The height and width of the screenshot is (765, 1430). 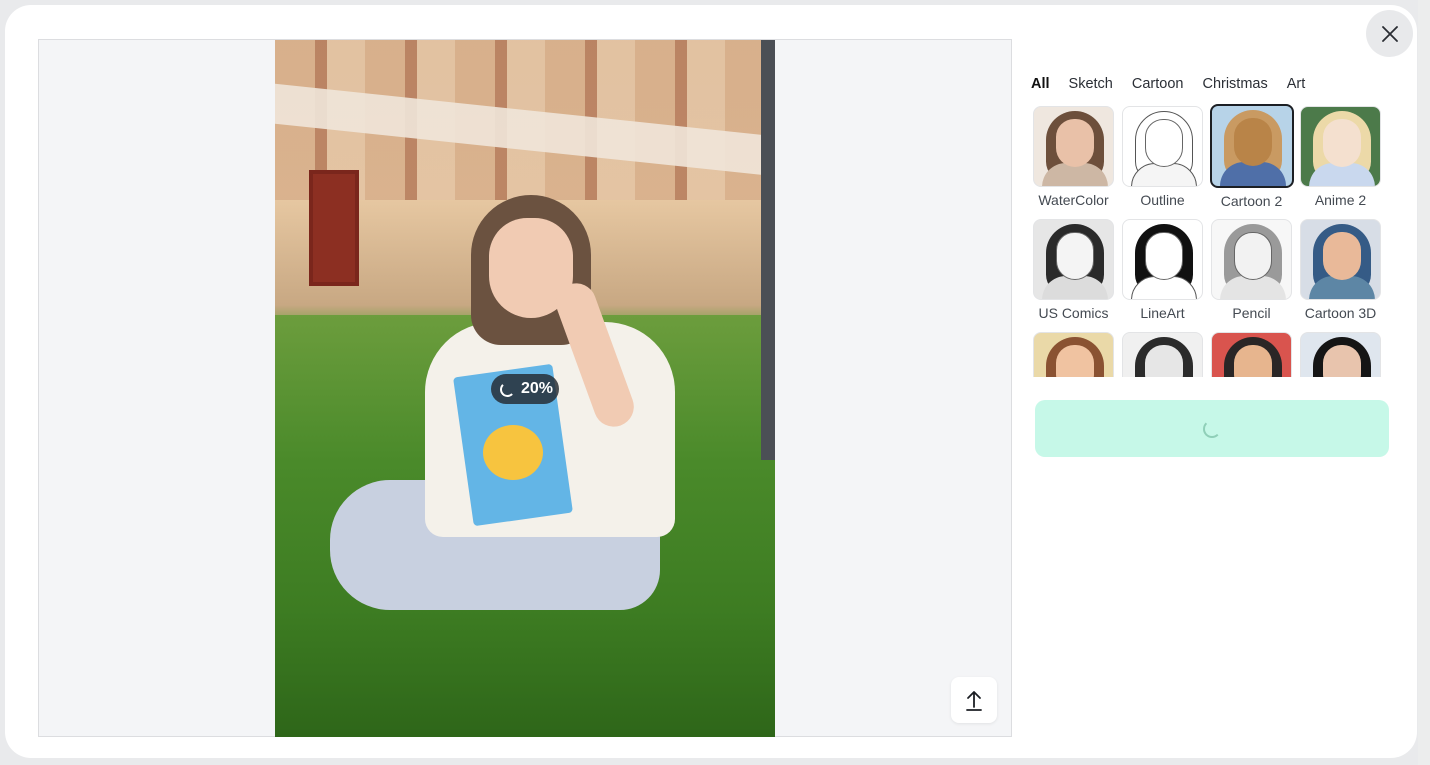 What do you see at coordinates (1162, 313) in the screenshot?
I see `style-label: LineArt` at bounding box center [1162, 313].